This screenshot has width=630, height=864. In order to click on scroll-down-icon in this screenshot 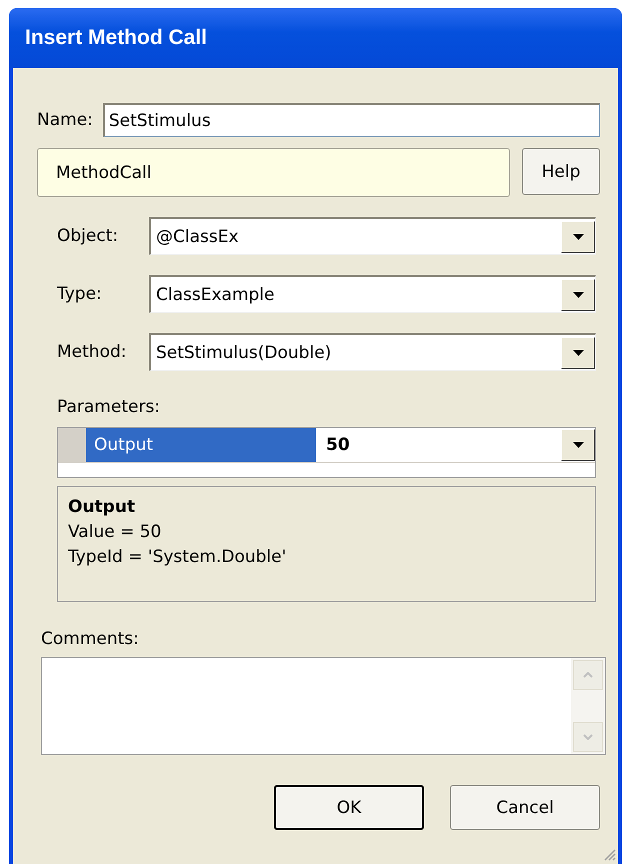, I will do `click(588, 737)`.